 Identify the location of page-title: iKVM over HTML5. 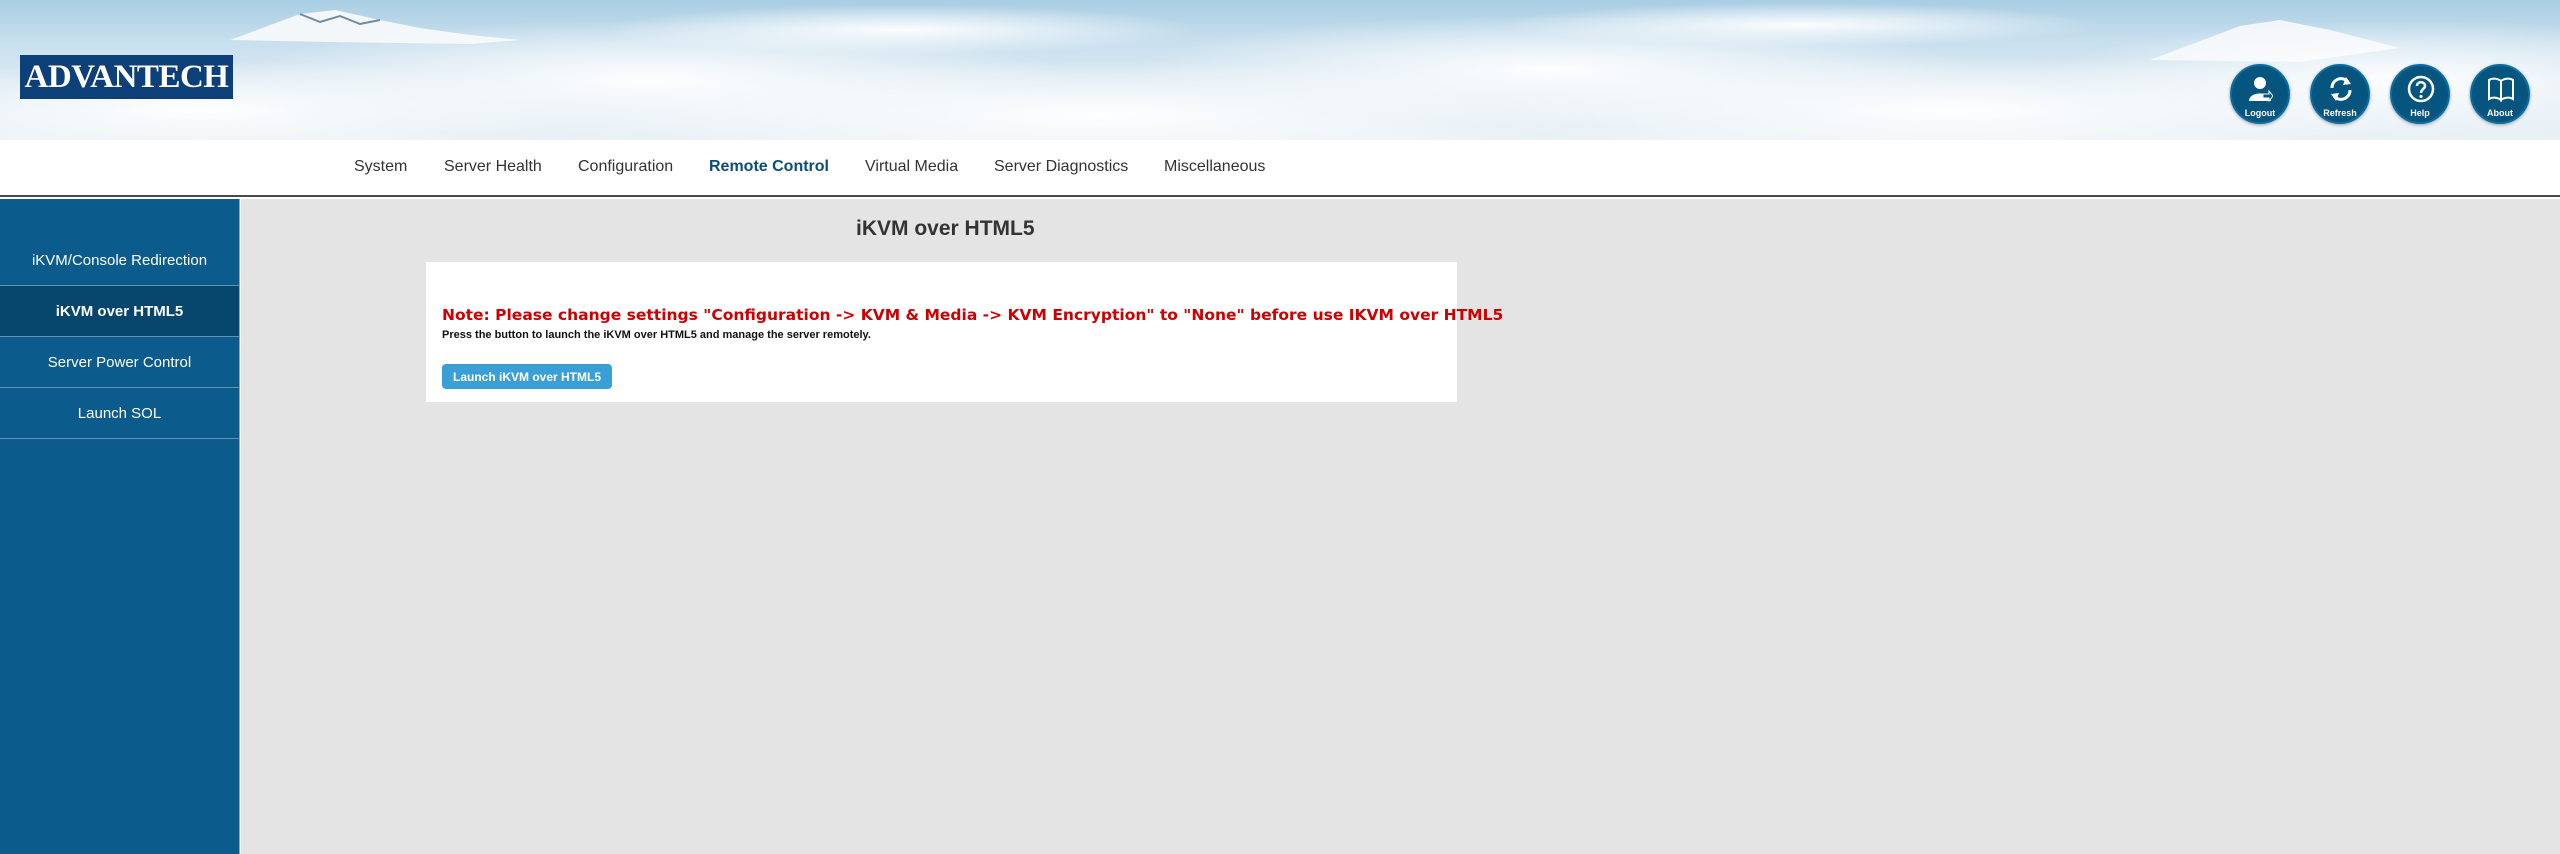
(945, 228).